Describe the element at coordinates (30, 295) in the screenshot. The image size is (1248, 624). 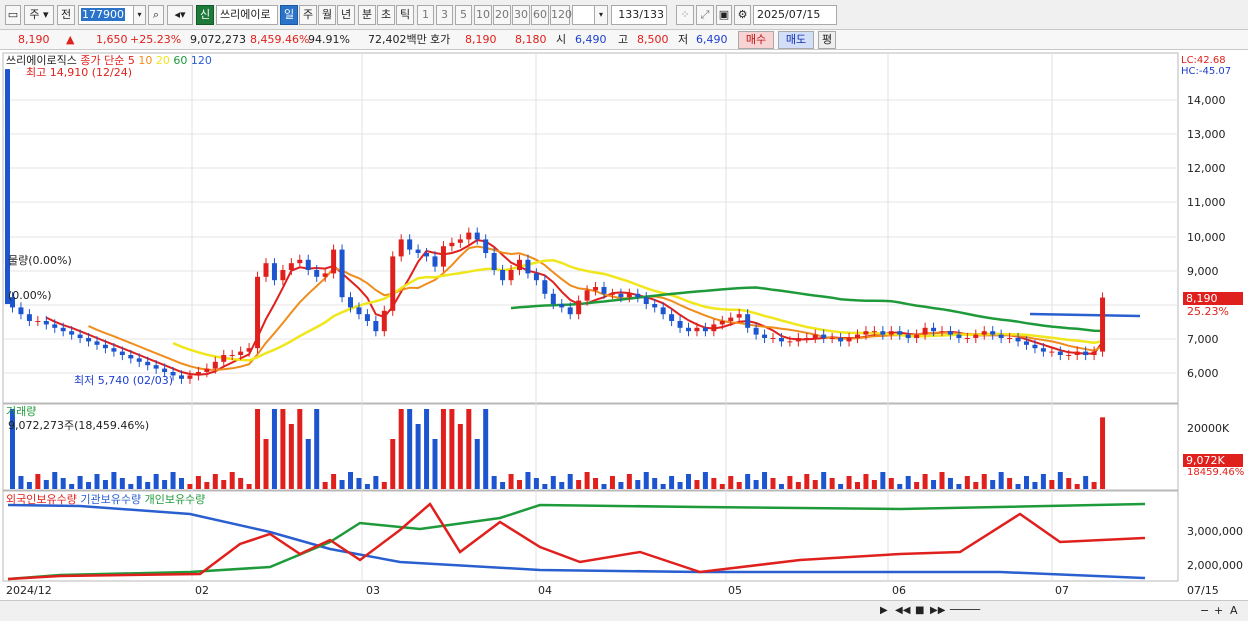
I see `left-note-2: (0.00%)` at that location.